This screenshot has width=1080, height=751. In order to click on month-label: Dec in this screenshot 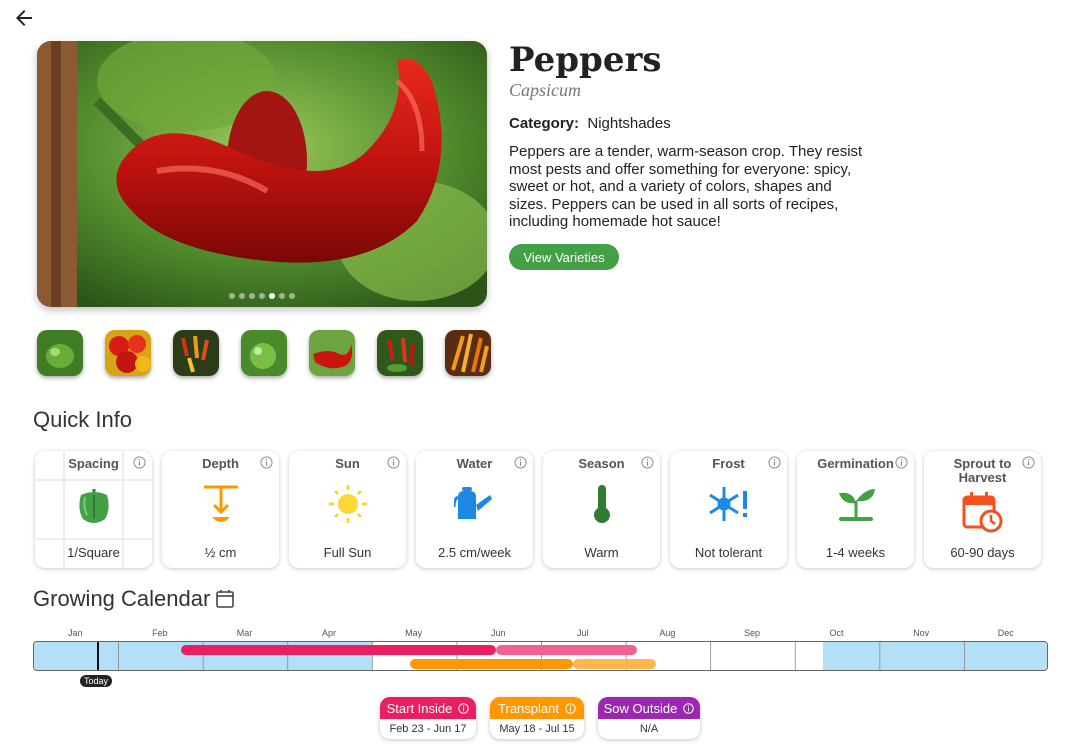, I will do `click(1005, 633)`.